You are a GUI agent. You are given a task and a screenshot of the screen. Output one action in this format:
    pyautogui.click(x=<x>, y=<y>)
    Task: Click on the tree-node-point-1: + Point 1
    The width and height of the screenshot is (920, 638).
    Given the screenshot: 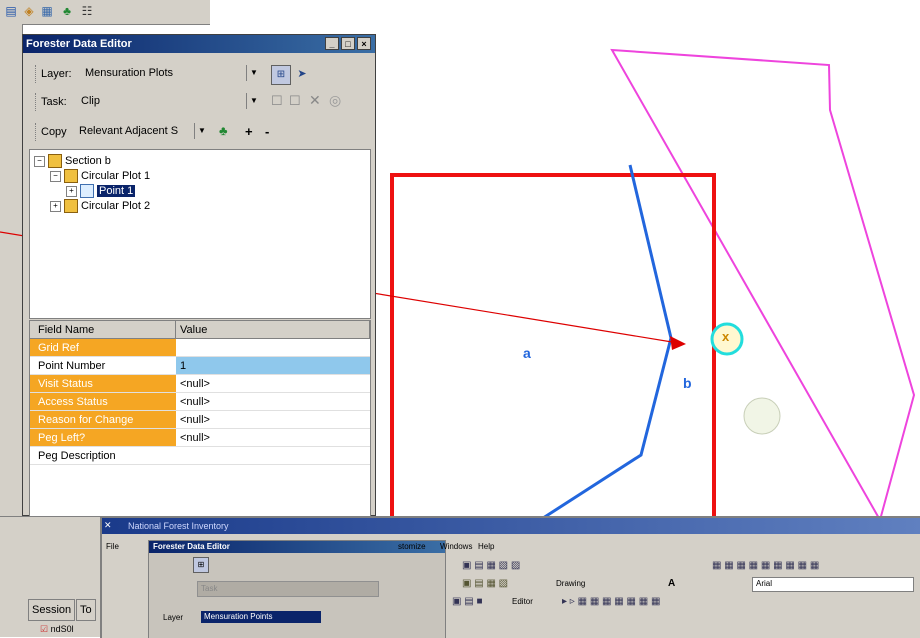 What is the action you would take?
    pyautogui.click(x=101, y=191)
    